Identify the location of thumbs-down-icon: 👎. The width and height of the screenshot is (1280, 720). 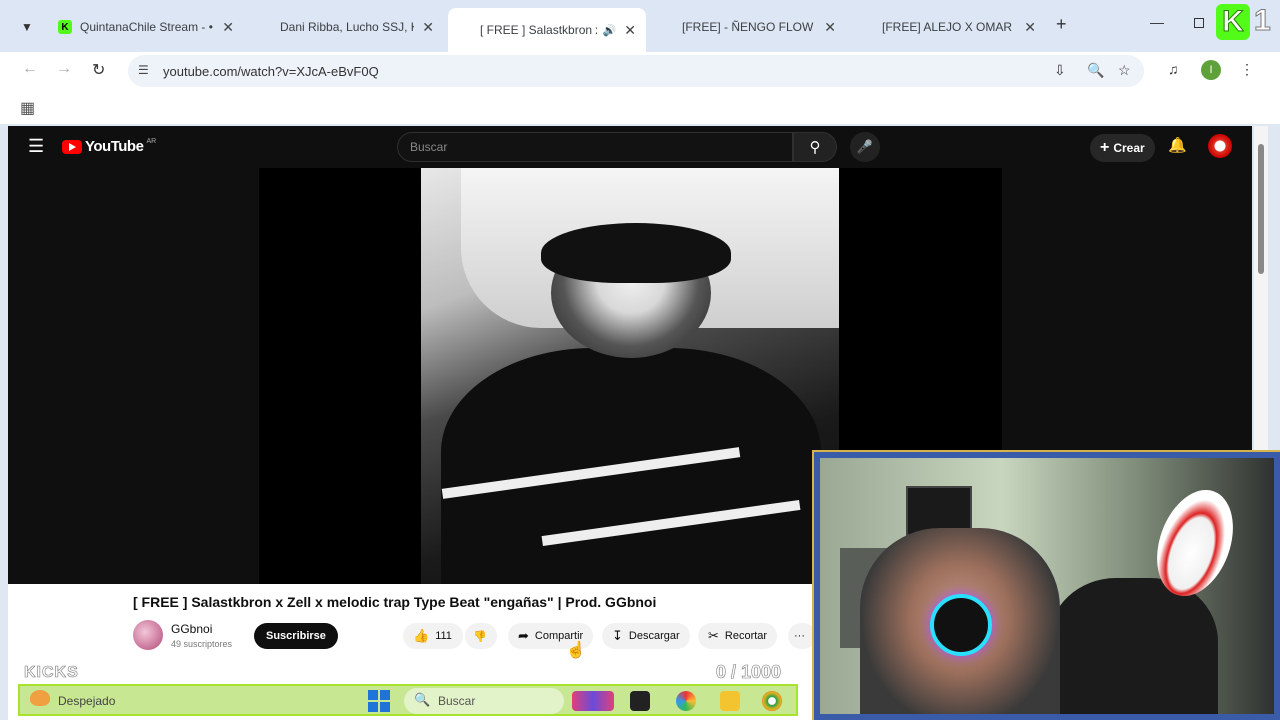
(480, 636).